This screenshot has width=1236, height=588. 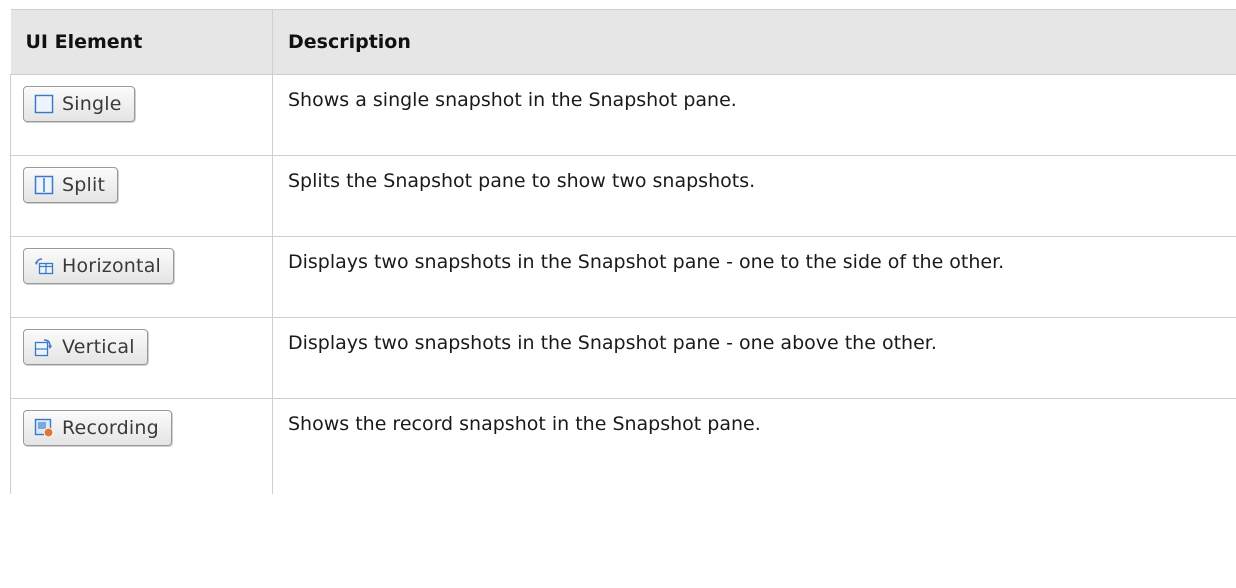 I want to click on horizontal-layout-icon, so click(x=44, y=266).